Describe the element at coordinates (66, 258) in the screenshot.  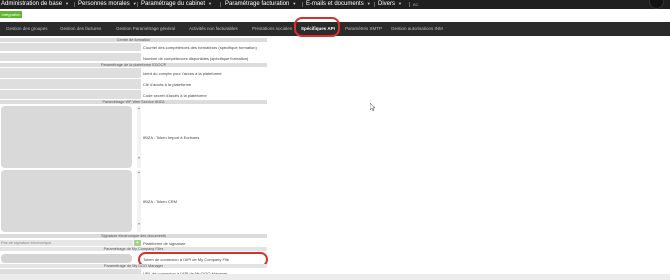
I see `token-company-input` at that location.